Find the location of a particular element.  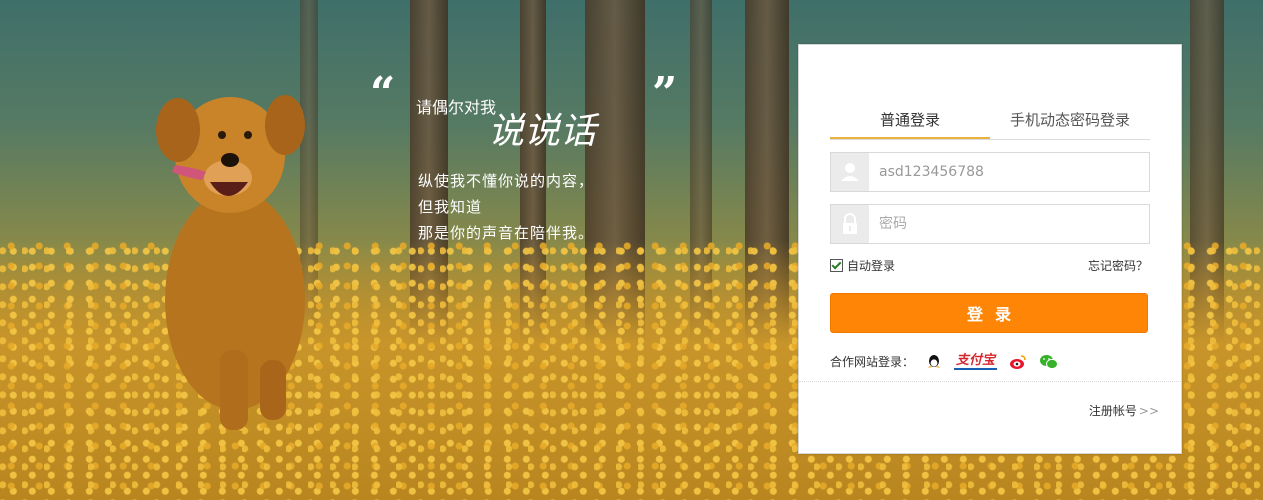

quote-line-2: 说说话 is located at coordinates (542, 131).